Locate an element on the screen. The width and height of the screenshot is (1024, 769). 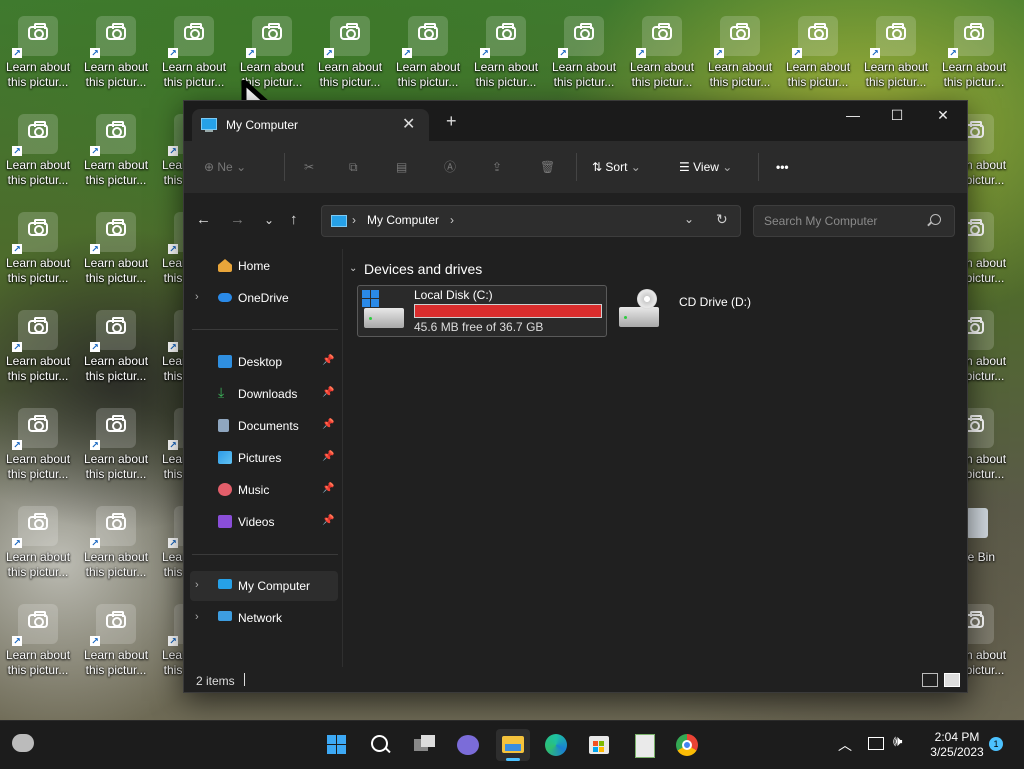
new-tab-button: + is located at coordinates (451, 121).